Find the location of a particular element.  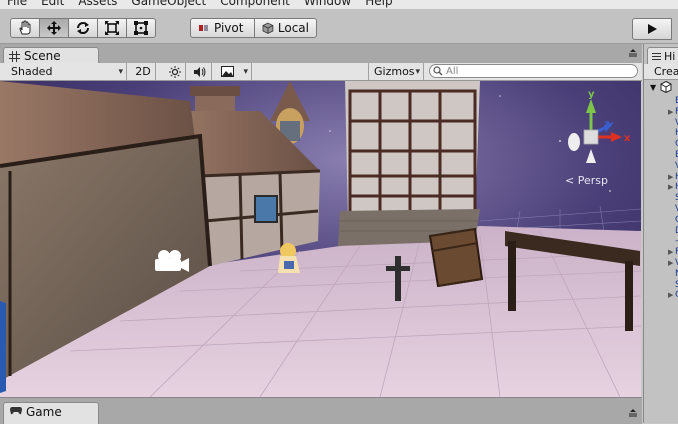

2d-toggle: 2D is located at coordinates (143, 71).